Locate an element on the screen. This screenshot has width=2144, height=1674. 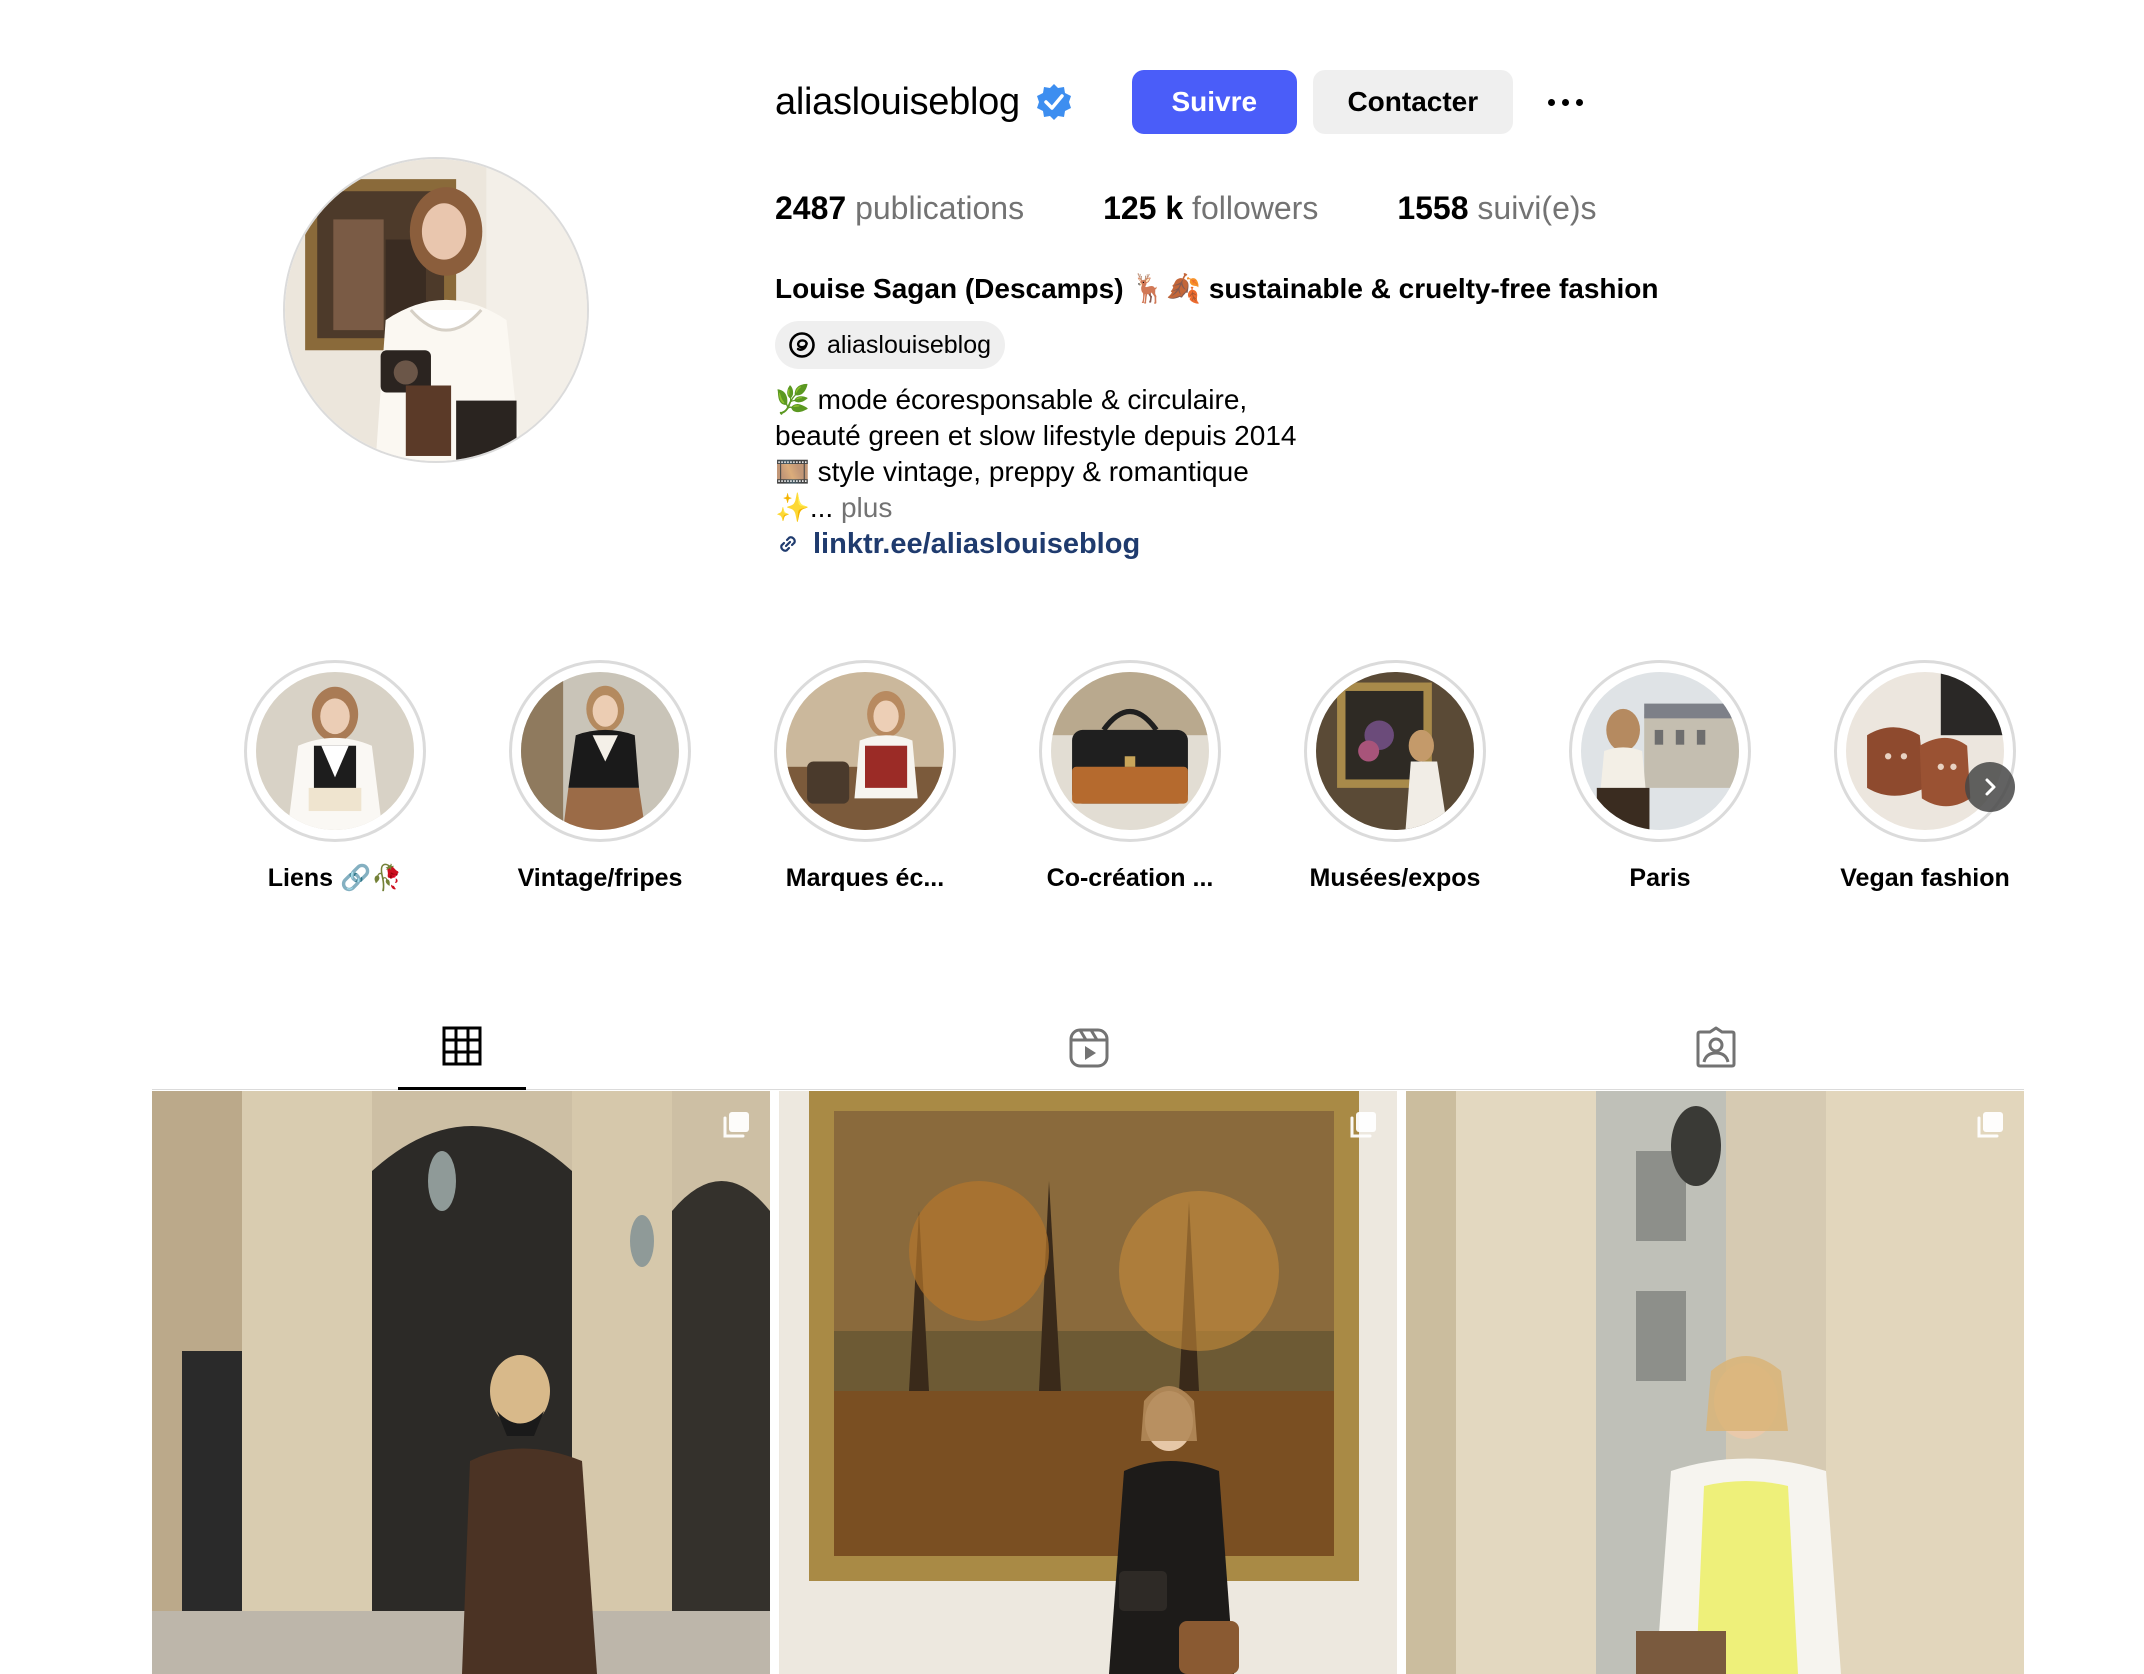
profile-tabs is located at coordinates (1088, 1047).